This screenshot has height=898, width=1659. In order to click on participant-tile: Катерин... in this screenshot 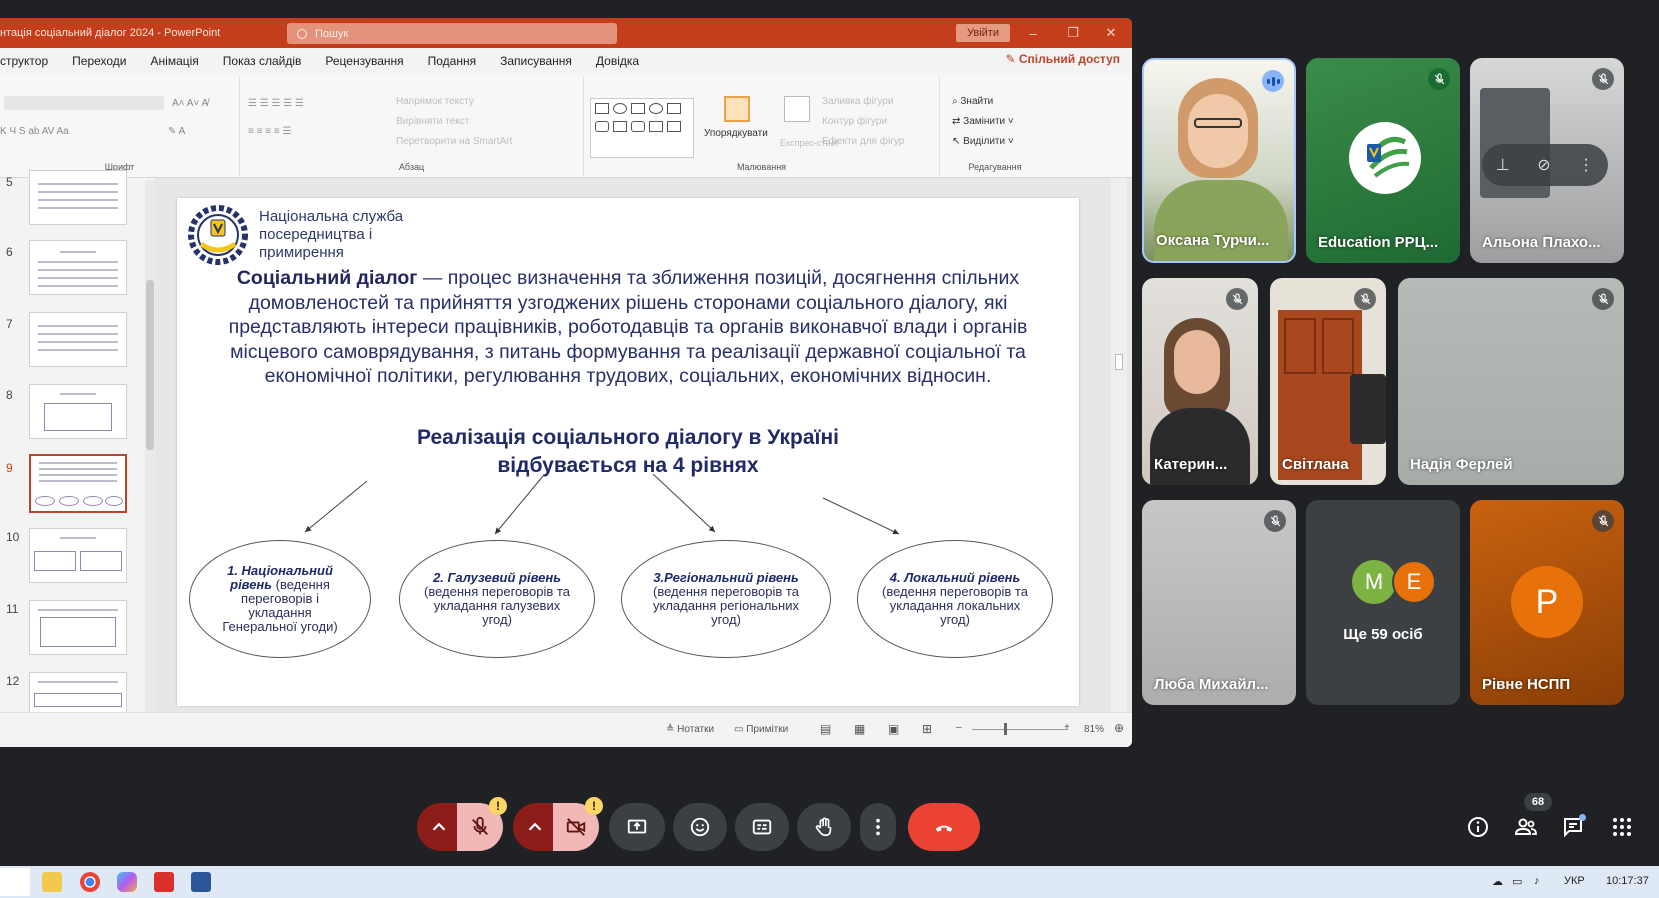, I will do `click(1200, 381)`.